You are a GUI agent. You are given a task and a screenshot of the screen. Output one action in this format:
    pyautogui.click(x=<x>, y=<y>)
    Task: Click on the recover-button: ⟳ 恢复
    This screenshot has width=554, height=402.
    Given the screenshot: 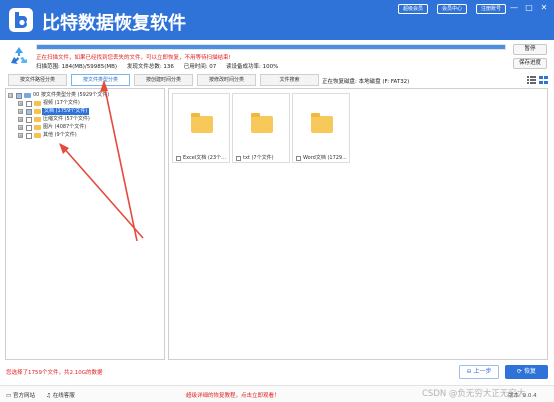 What is the action you would take?
    pyautogui.click(x=526, y=372)
    